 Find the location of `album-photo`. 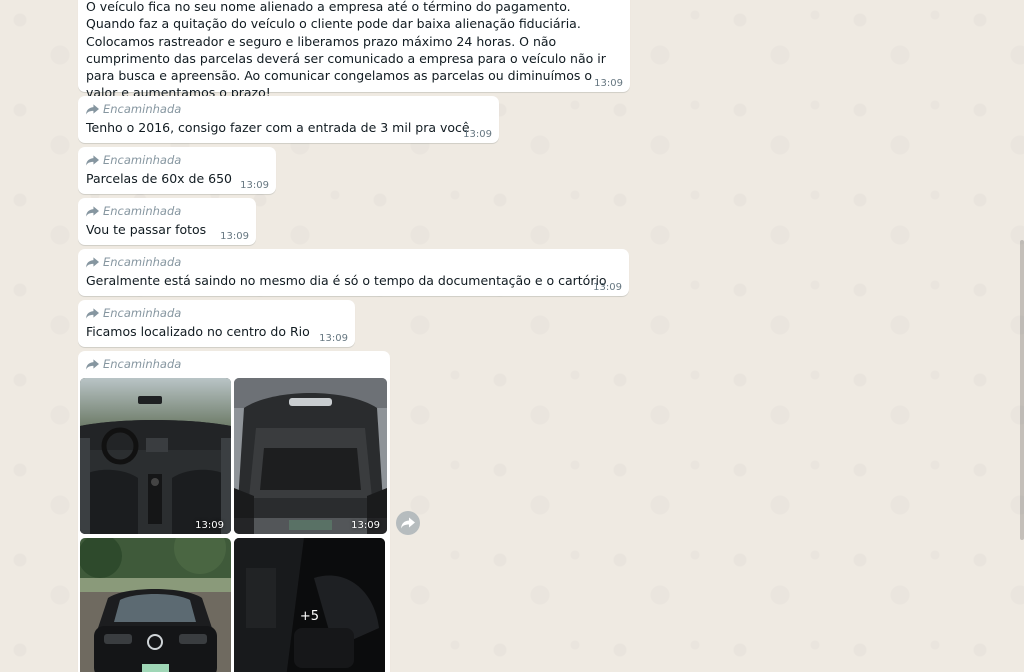

album-photo is located at coordinates (155, 605).